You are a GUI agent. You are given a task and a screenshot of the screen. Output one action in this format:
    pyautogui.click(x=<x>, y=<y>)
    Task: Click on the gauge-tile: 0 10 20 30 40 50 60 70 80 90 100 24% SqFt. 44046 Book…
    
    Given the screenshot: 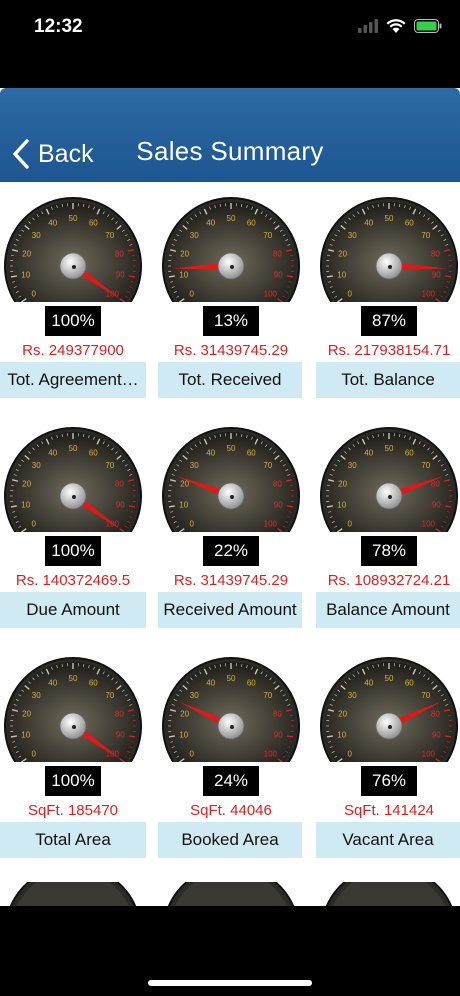 What is the action you would take?
    pyautogui.click(x=231, y=757)
    